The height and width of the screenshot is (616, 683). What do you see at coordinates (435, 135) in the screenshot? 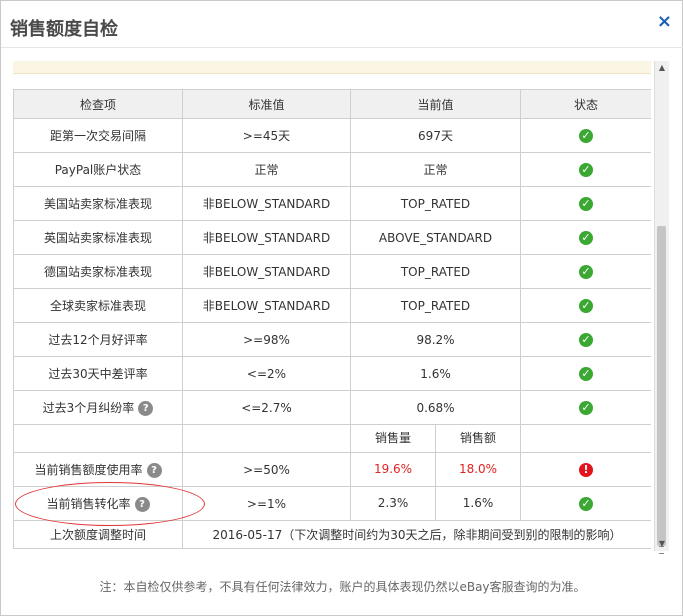
I see `row-current: 697天` at bounding box center [435, 135].